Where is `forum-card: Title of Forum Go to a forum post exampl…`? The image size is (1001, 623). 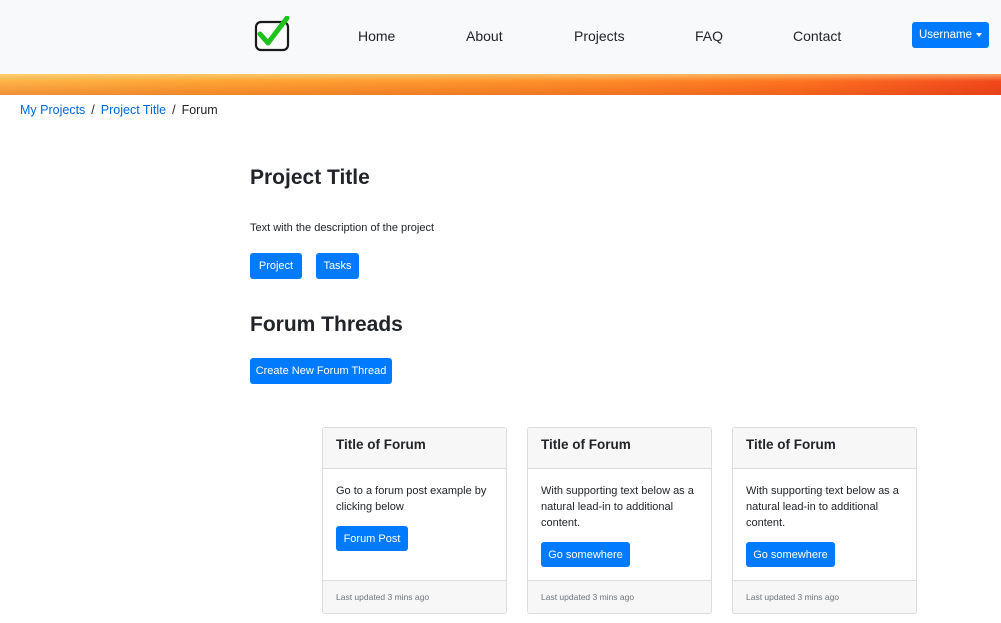
forum-card: Title of Forum Go to a forum post exampl… is located at coordinates (414, 520).